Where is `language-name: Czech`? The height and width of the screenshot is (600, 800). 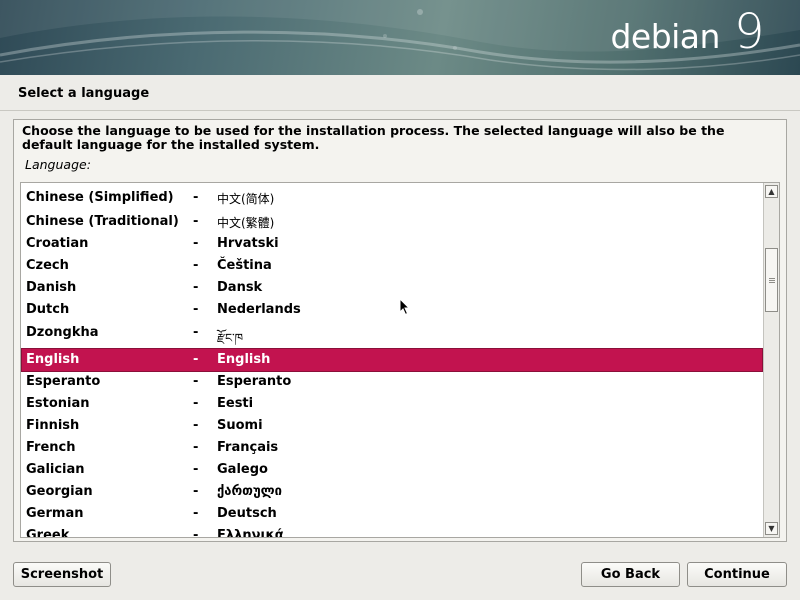
language-name: Czech is located at coordinates (47, 265).